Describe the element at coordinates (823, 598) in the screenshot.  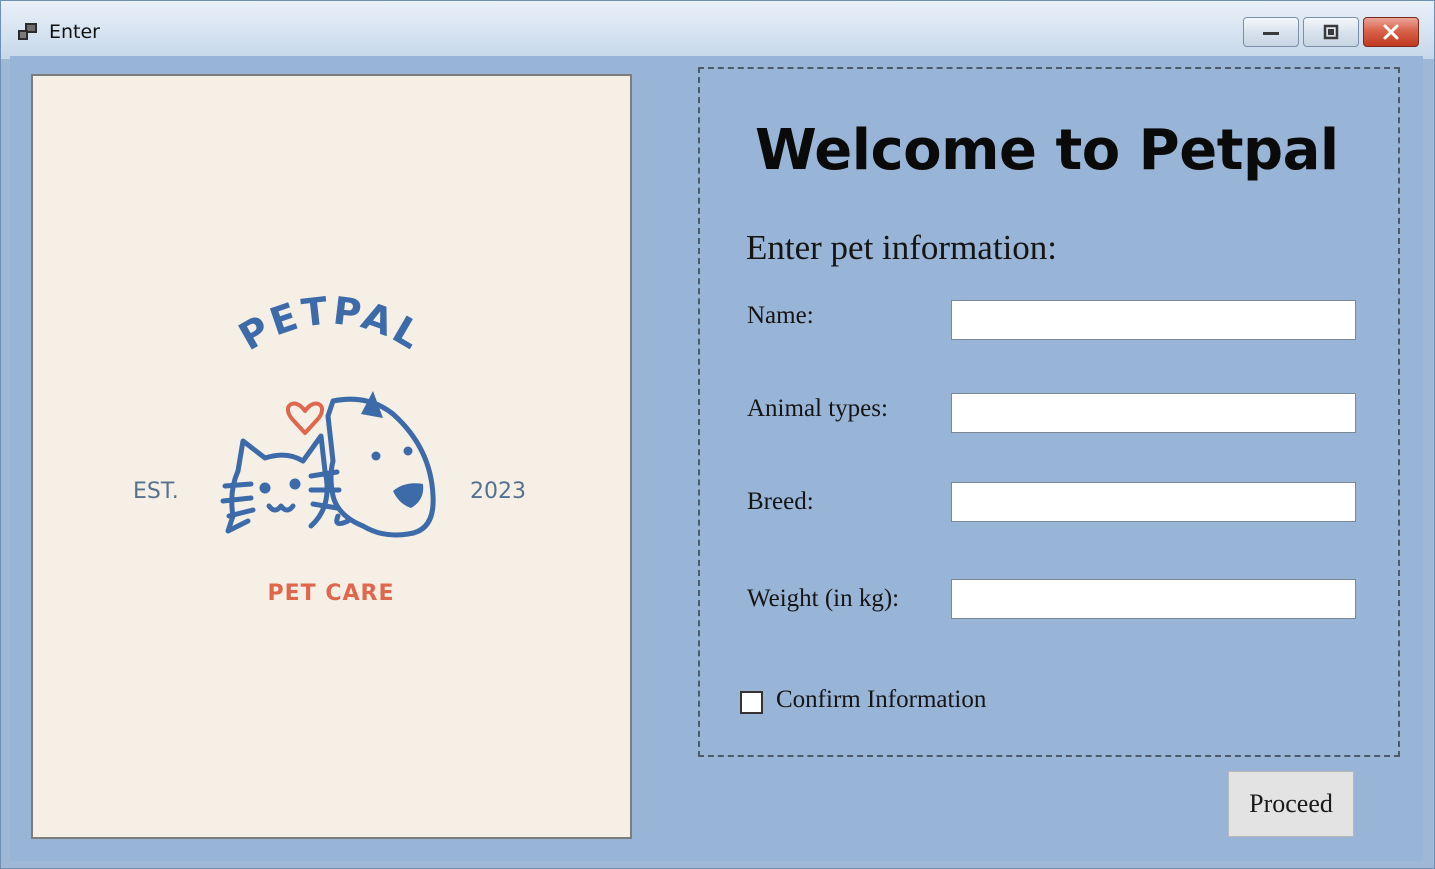
I see `weight-label: Weight (in kg):` at that location.